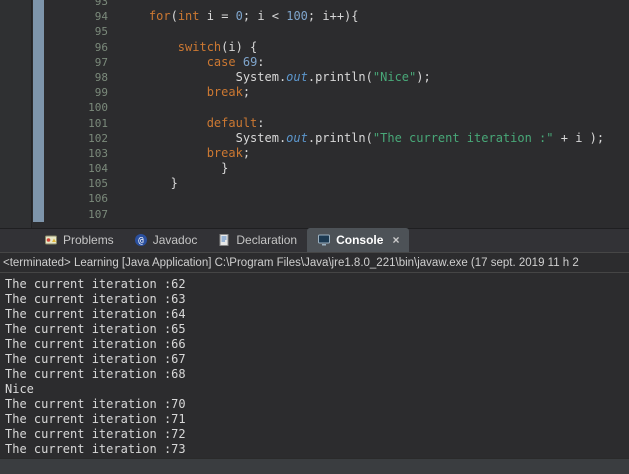 This screenshot has height=474, width=629. What do you see at coordinates (56, 31) in the screenshot?
I see `line-number: 95` at bounding box center [56, 31].